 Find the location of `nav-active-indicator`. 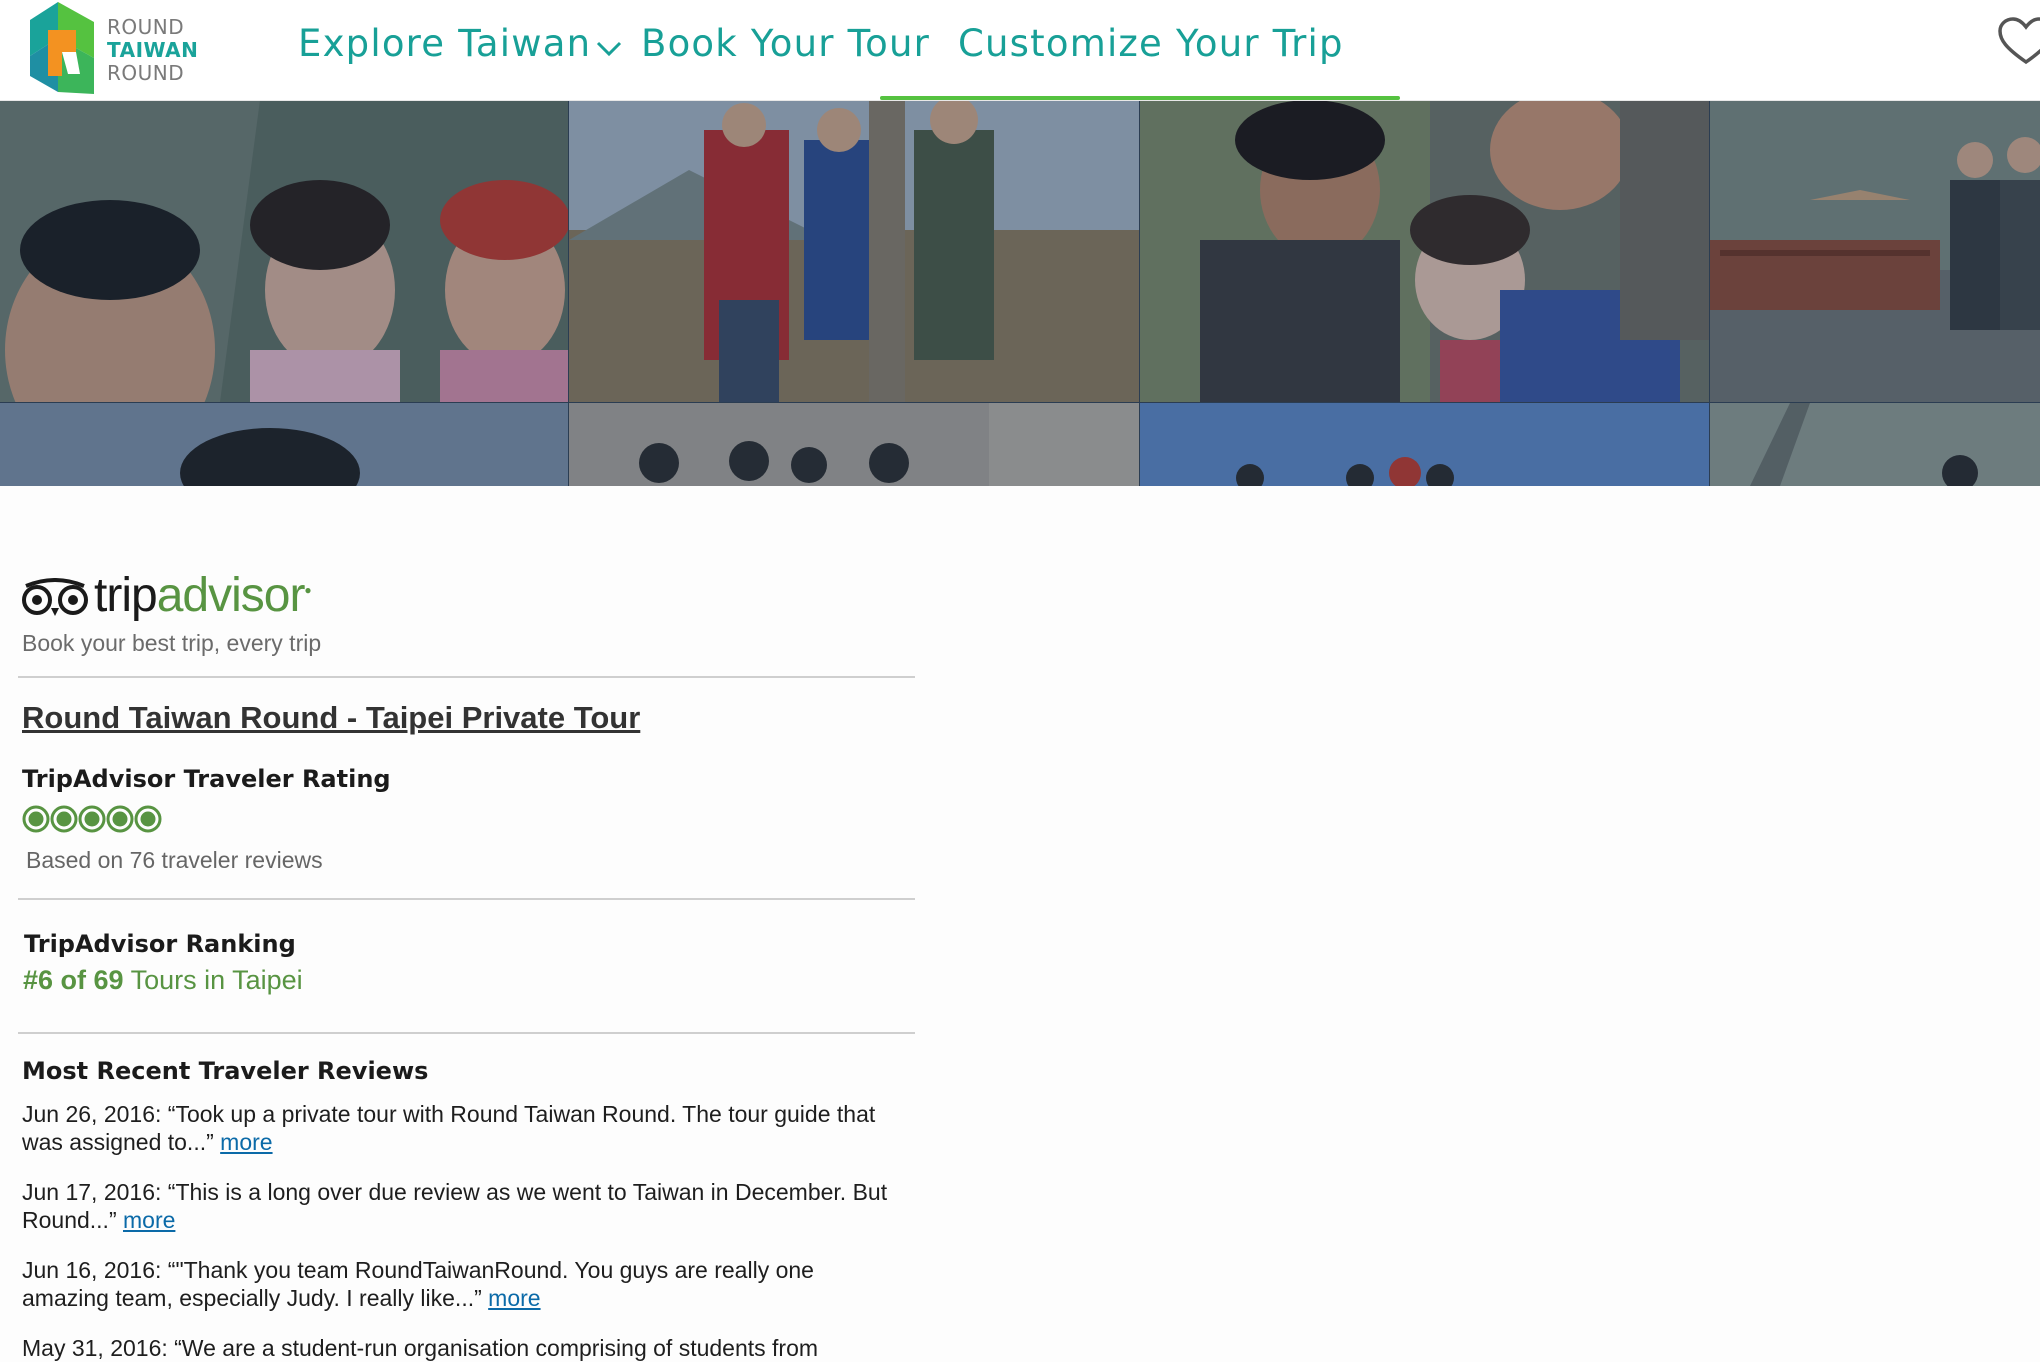

nav-active-indicator is located at coordinates (1140, 98).